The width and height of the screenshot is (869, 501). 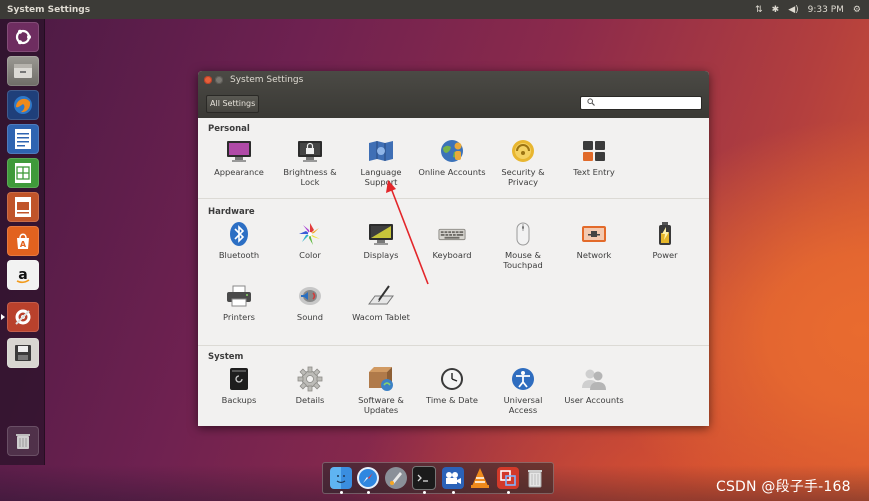 I want to click on close-button, so click(x=208, y=80).